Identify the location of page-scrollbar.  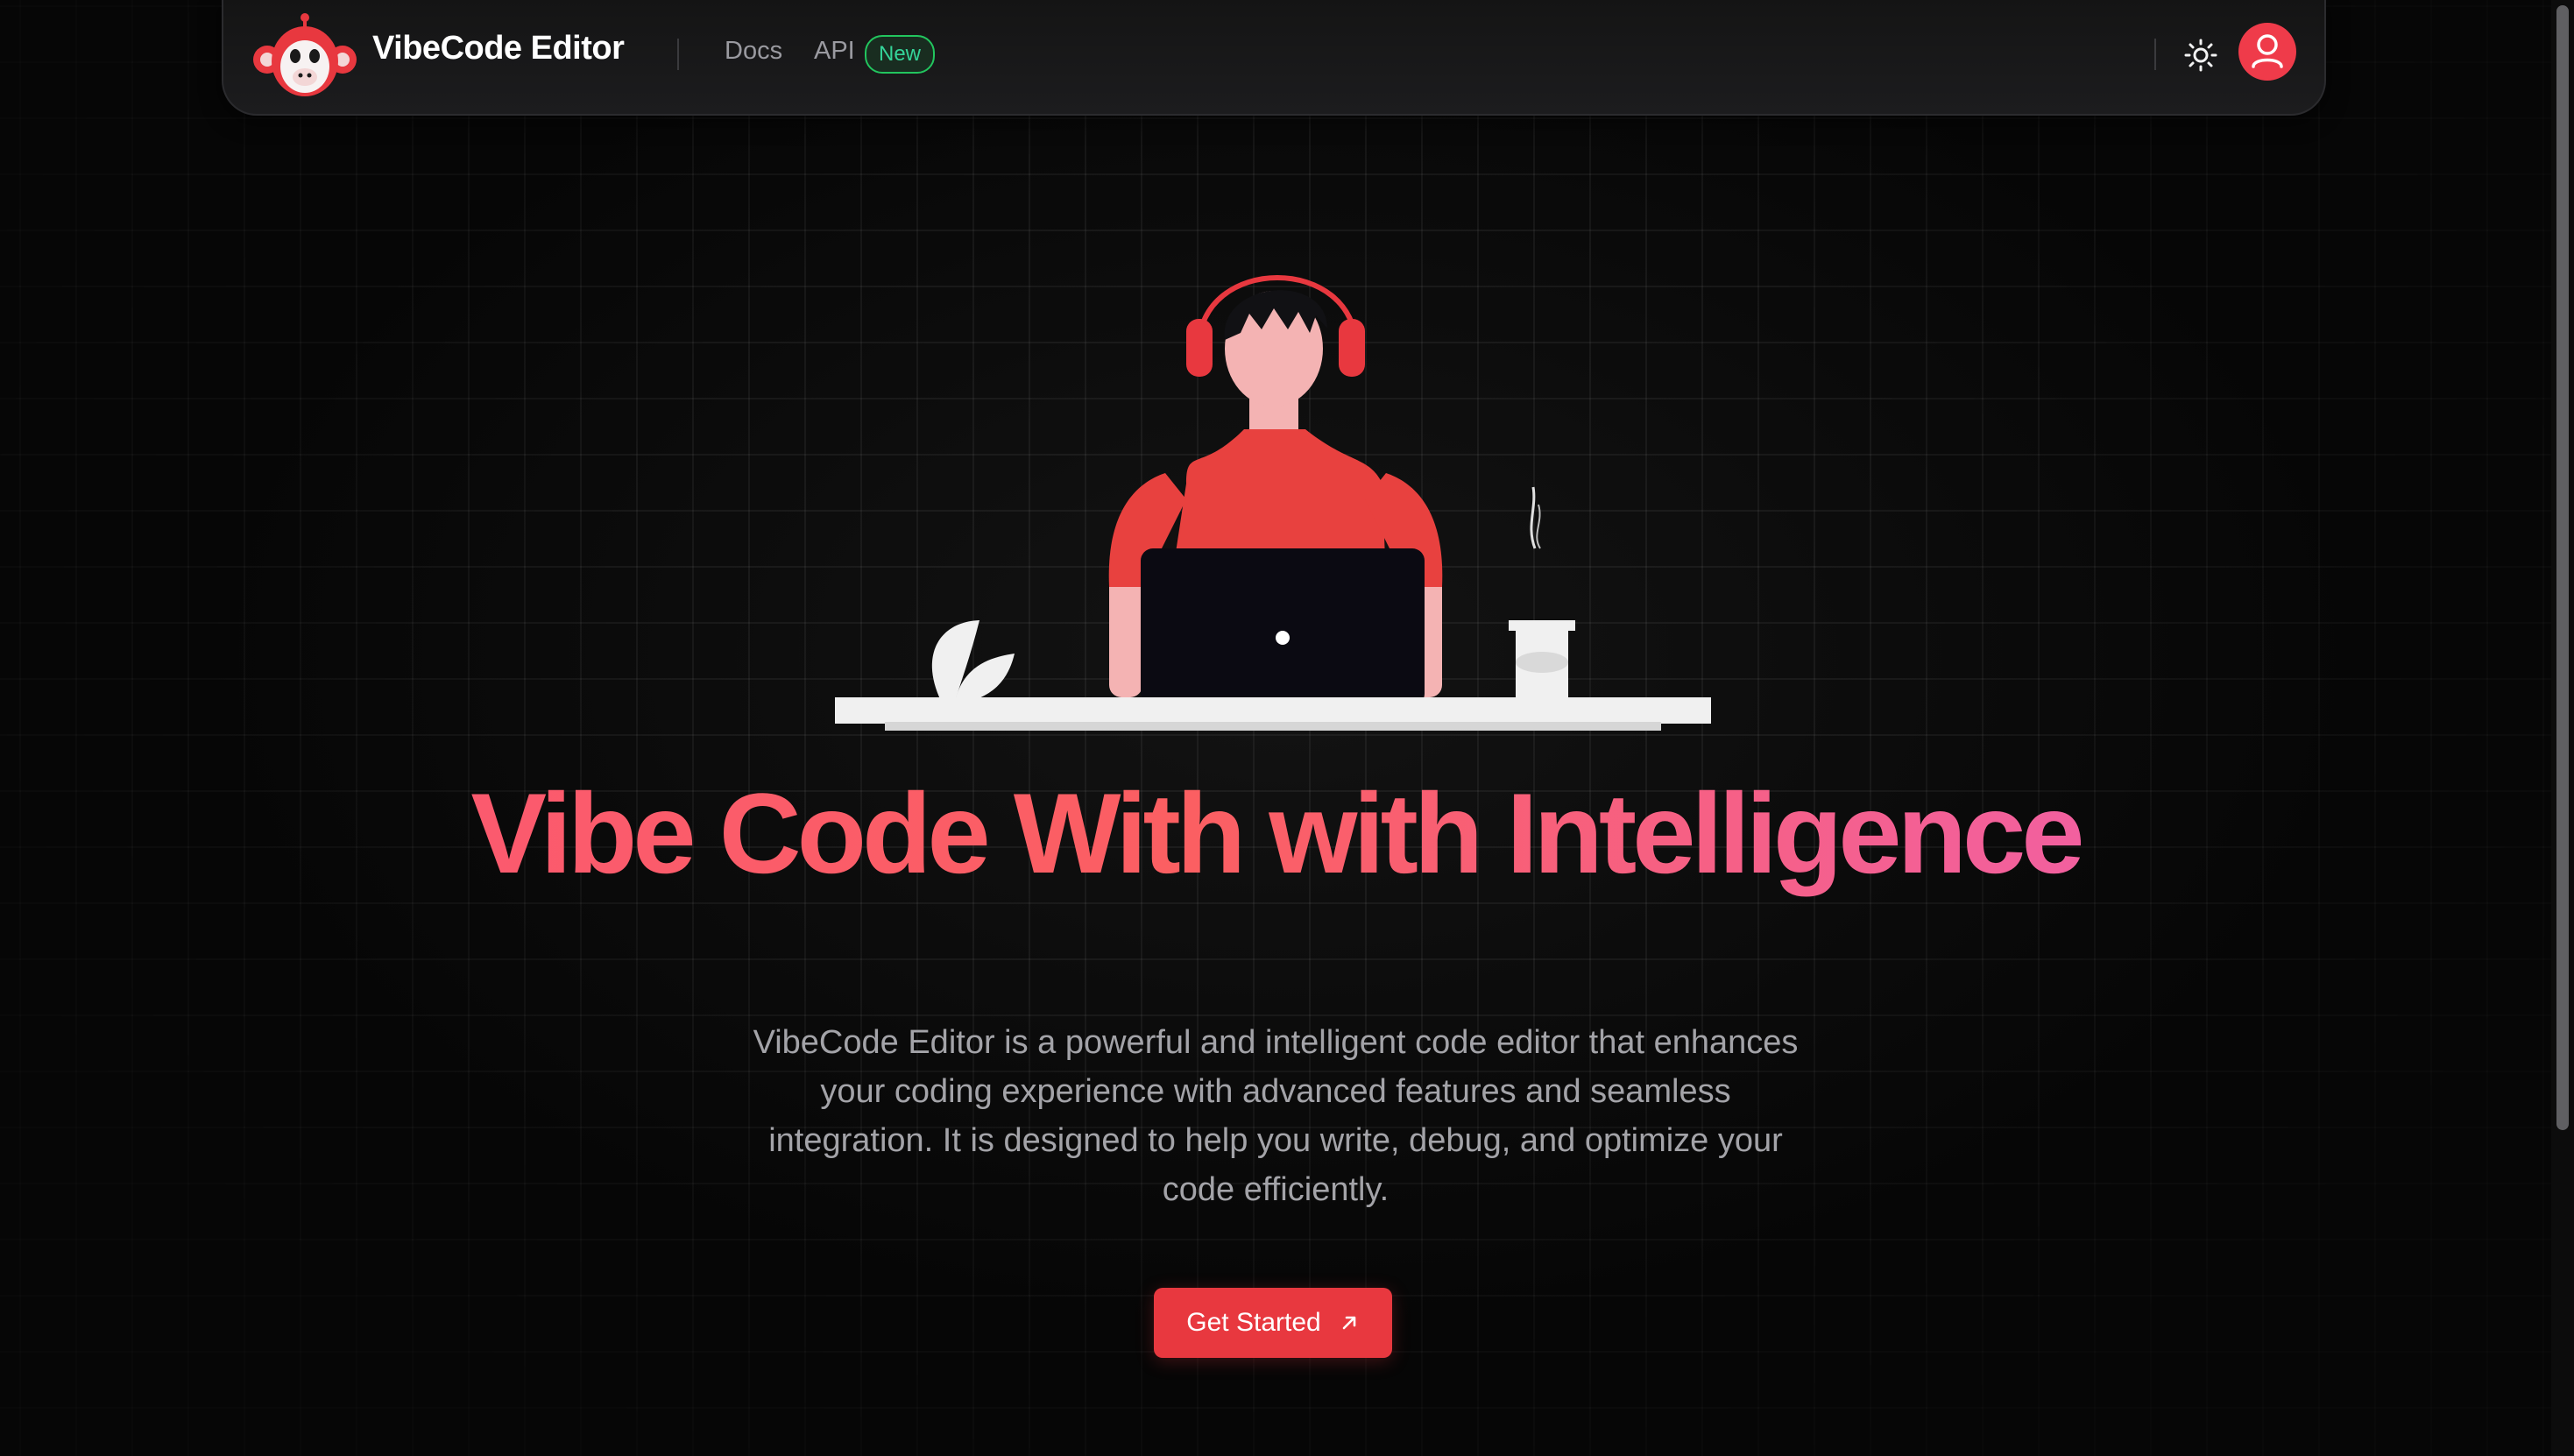
(2563, 728).